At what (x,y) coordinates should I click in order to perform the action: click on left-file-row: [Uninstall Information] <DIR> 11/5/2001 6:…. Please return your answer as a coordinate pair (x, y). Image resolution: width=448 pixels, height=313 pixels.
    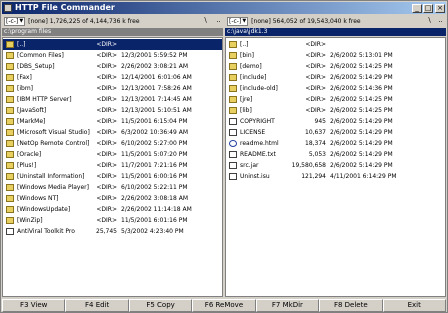
    Looking at the image, I should click on (112, 176).